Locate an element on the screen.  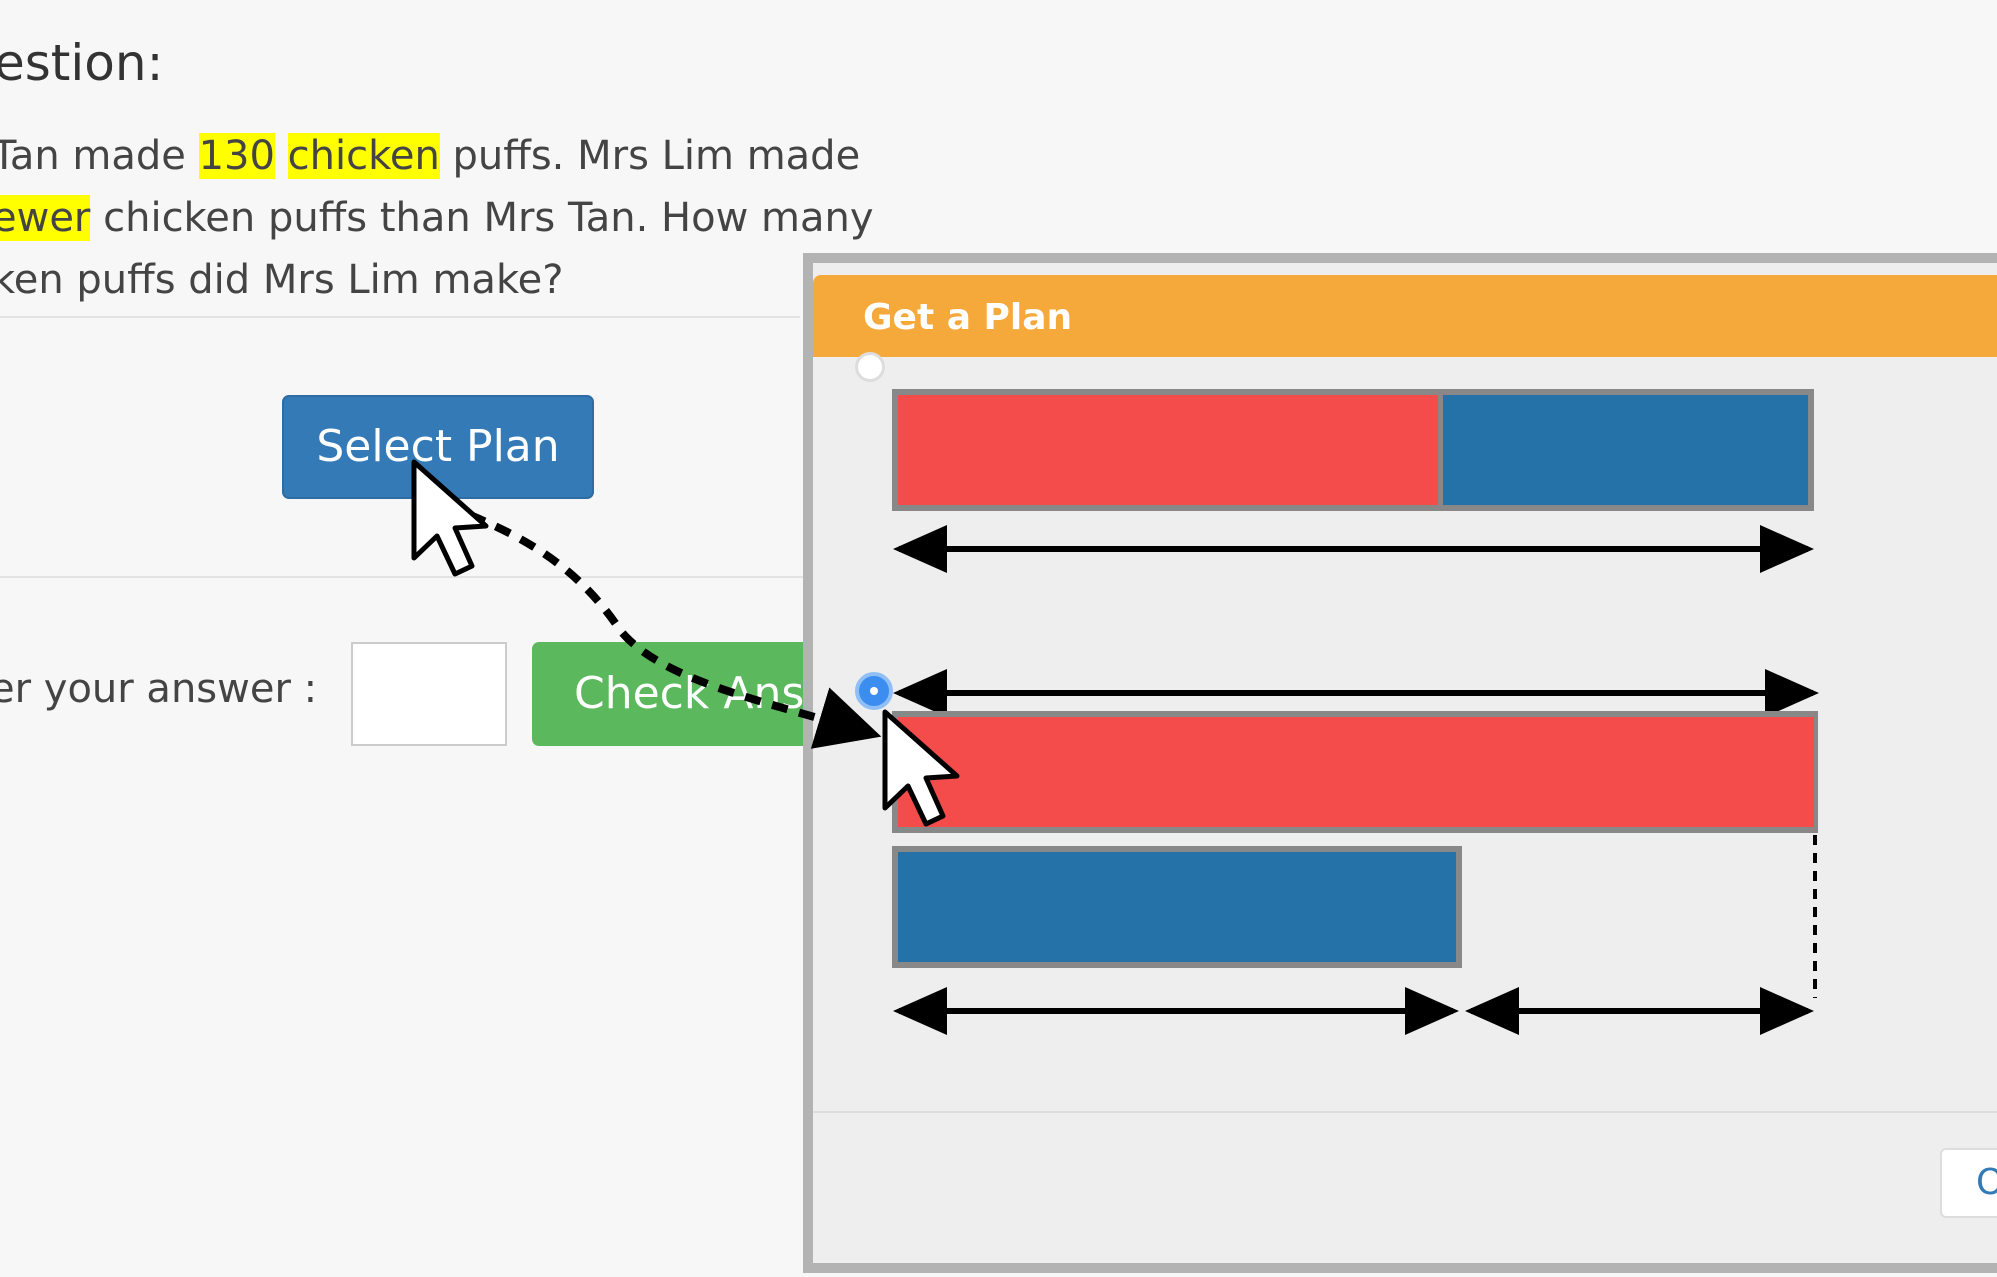
annotation-overlay is located at coordinates (685, 643).